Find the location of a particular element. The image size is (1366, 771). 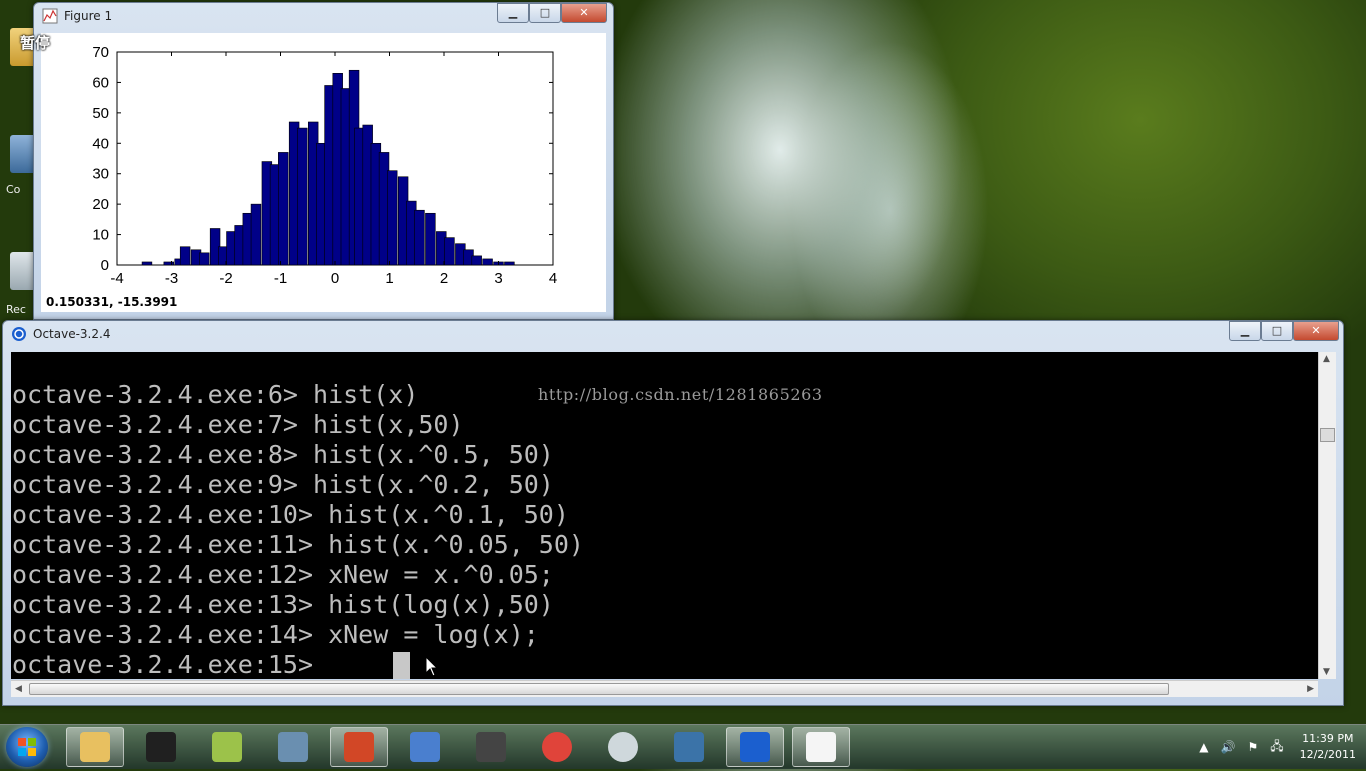

python-icon is located at coordinates (689, 747).